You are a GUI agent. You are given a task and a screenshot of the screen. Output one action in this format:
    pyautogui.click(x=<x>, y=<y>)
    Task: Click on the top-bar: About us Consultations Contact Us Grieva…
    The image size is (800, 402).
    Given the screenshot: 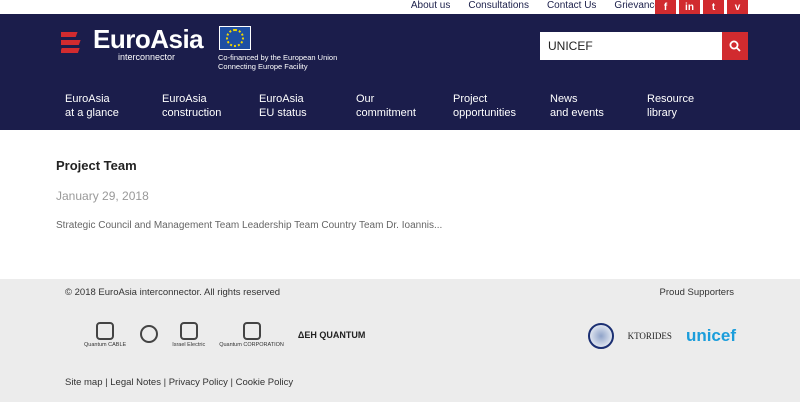 What is the action you would take?
    pyautogui.click(x=400, y=7)
    